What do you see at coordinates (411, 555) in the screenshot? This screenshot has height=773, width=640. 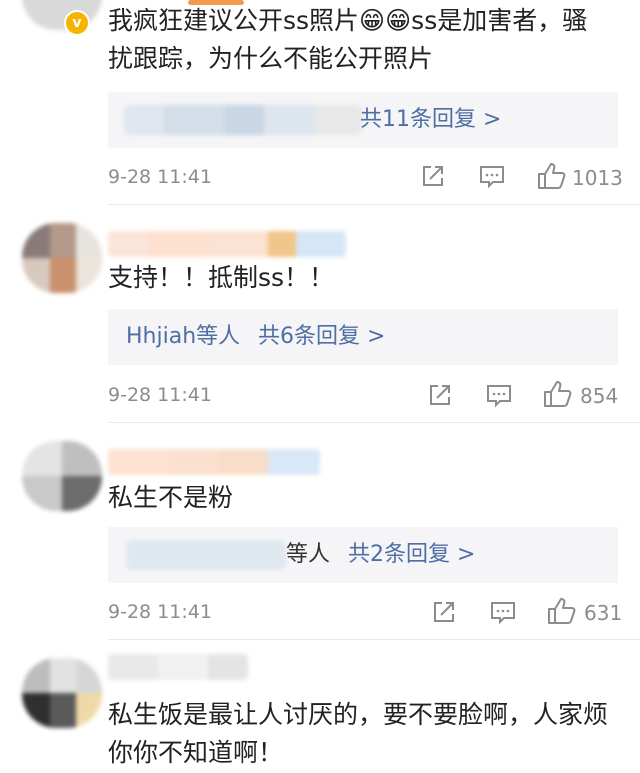 I see `reply-count-link: 共2条回复 >` at bounding box center [411, 555].